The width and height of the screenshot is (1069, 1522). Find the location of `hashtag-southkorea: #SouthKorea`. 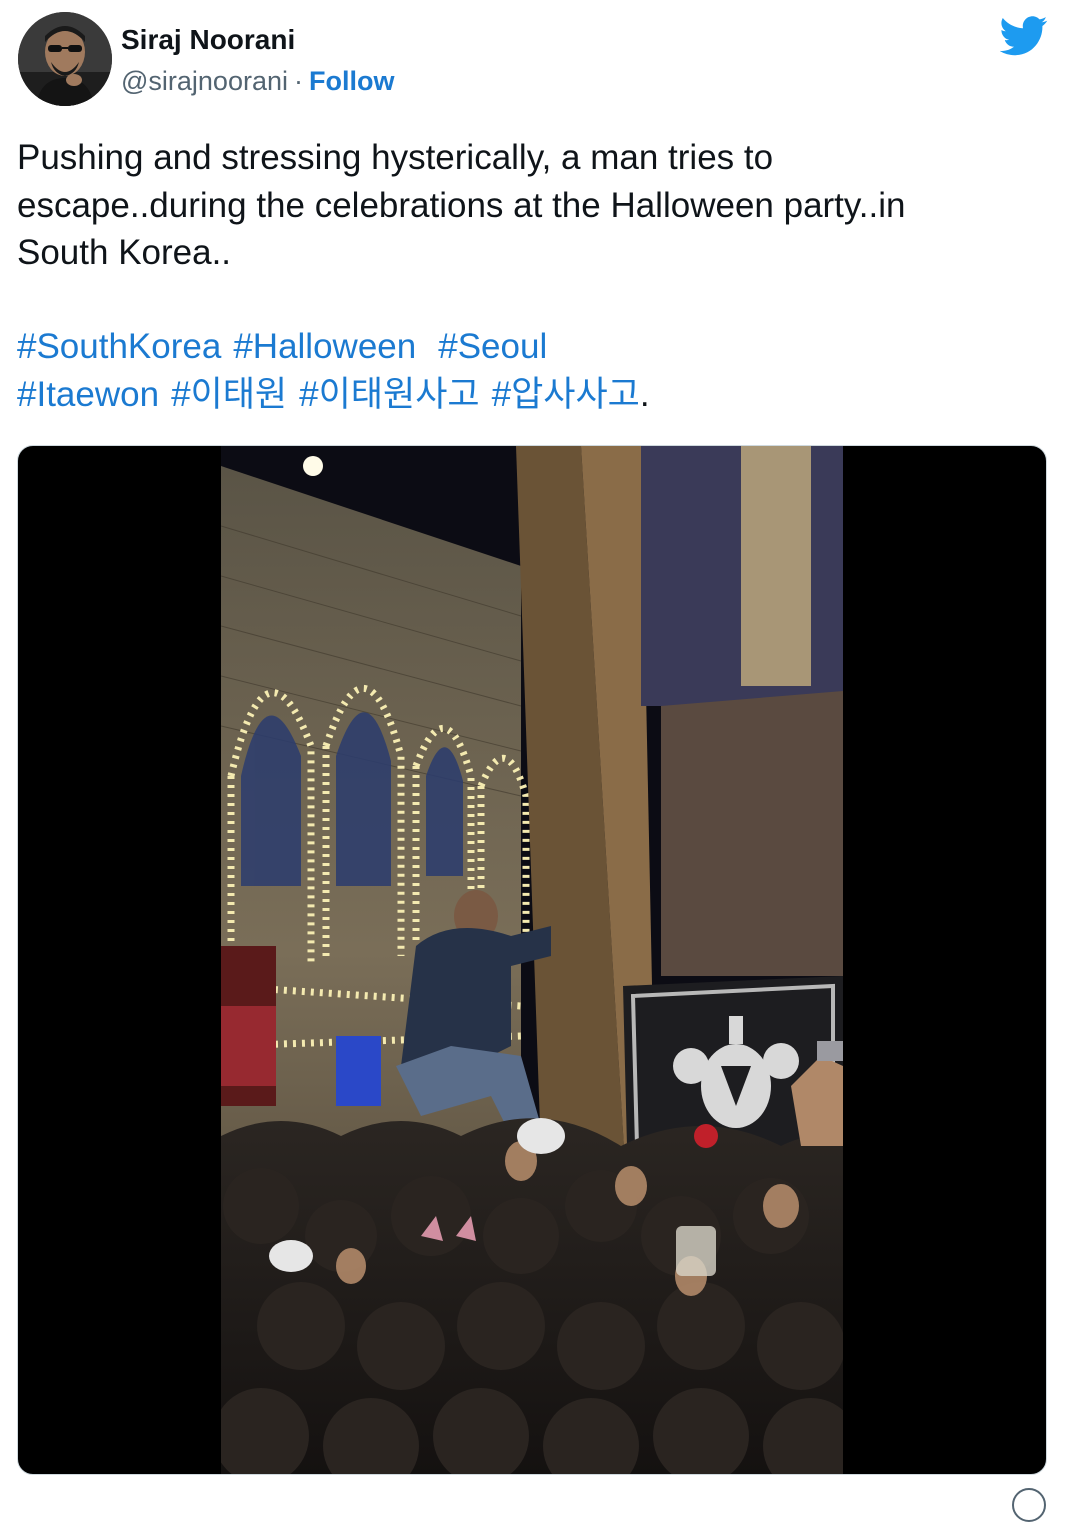

hashtag-southkorea: #SouthKorea is located at coordinates (119, 346).